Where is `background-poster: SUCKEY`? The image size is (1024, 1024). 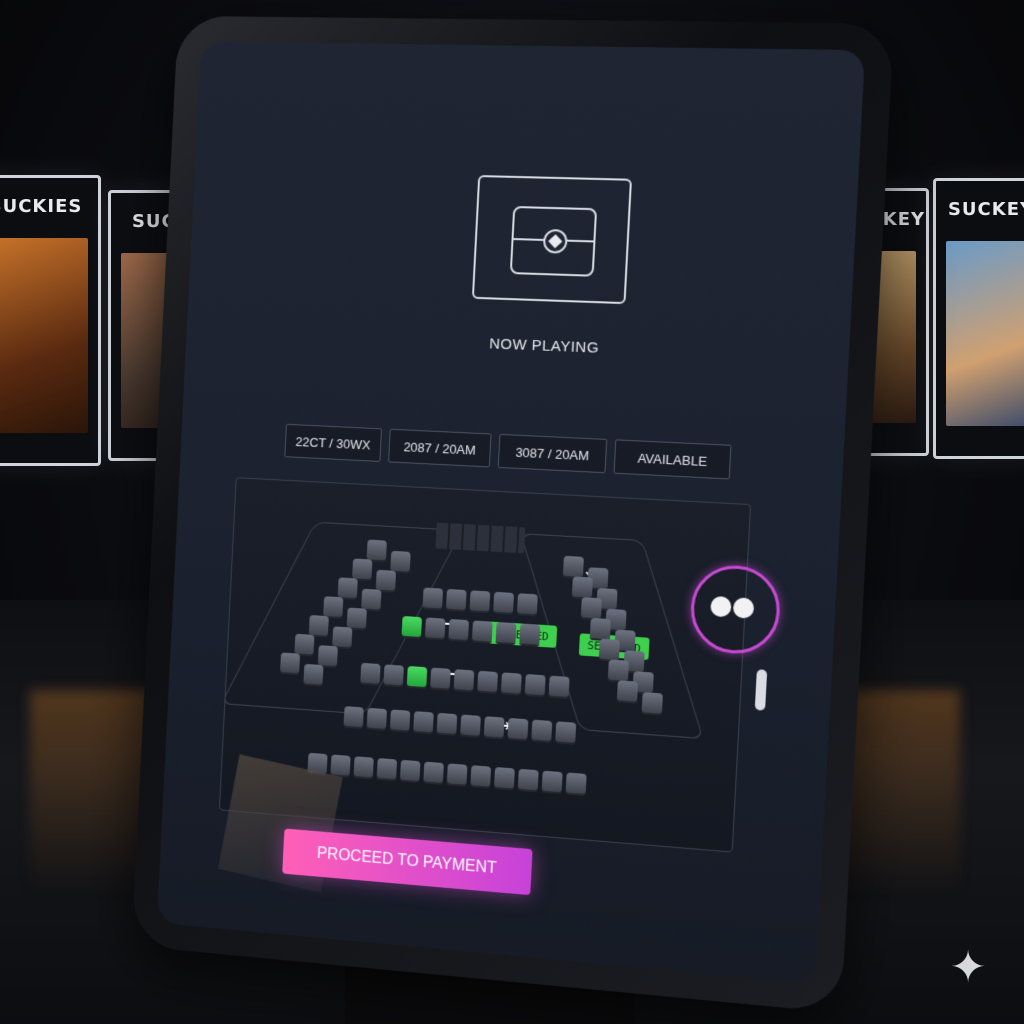
background-poster: SUCKEY is located at coordinates (978, 318).